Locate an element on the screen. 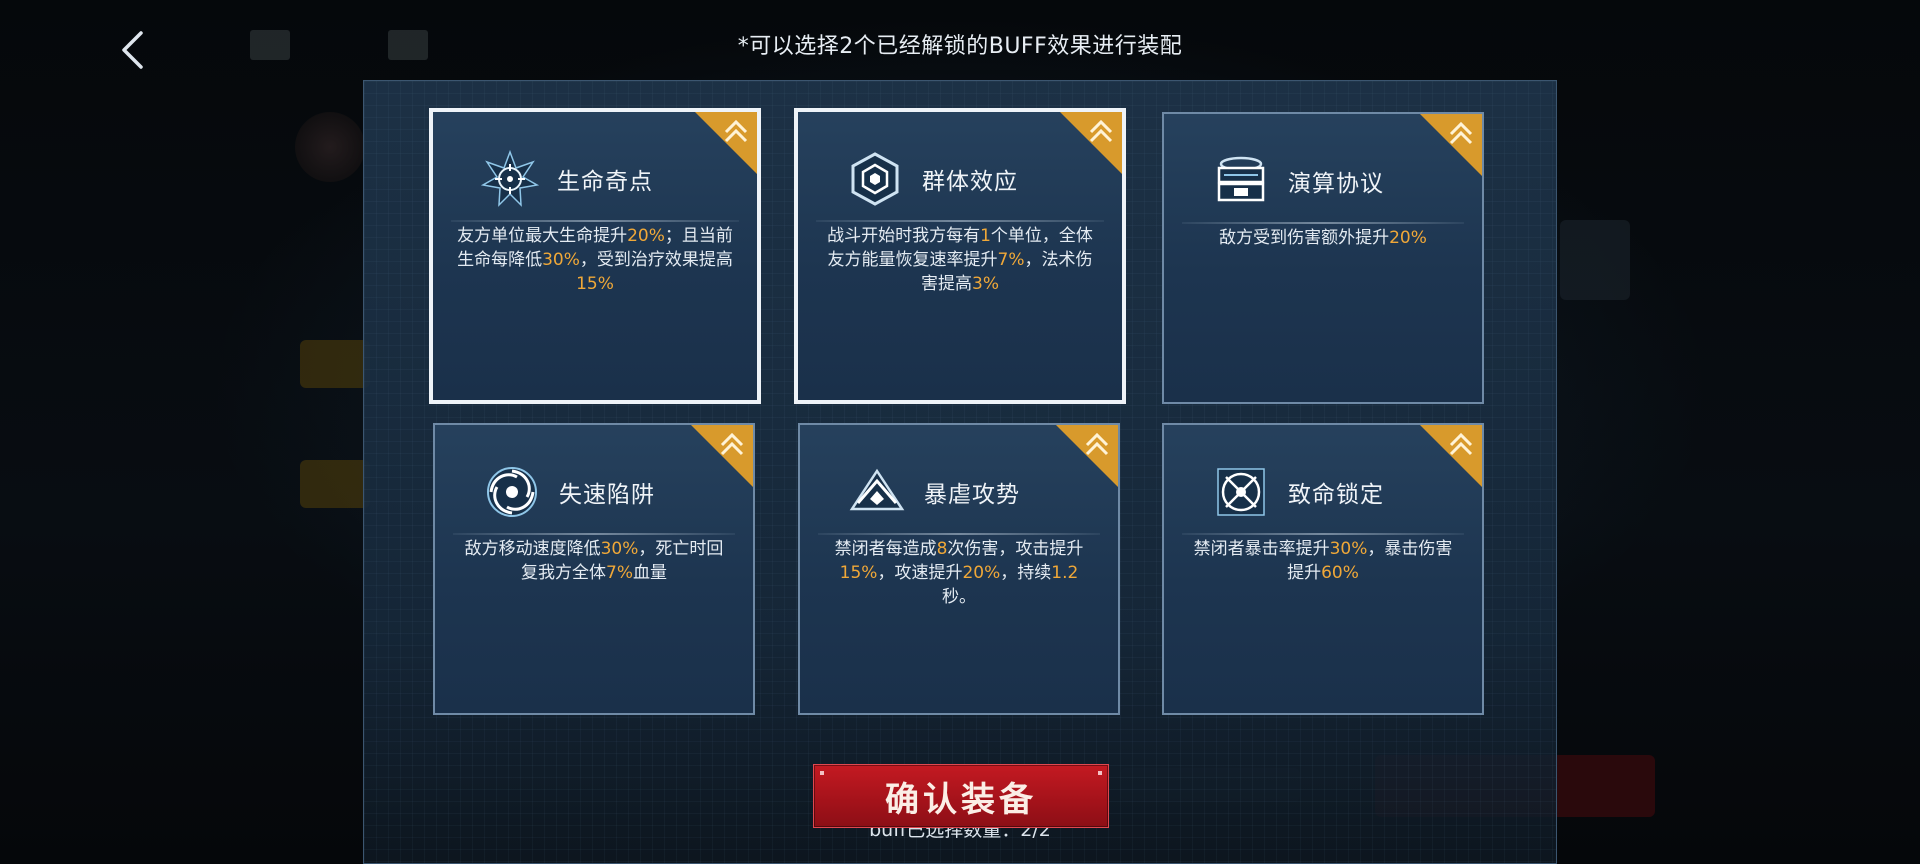 The height and width of the screenshot is (864, 1920). buff-name: 演算协议 is located at coordinates (1336, 184).